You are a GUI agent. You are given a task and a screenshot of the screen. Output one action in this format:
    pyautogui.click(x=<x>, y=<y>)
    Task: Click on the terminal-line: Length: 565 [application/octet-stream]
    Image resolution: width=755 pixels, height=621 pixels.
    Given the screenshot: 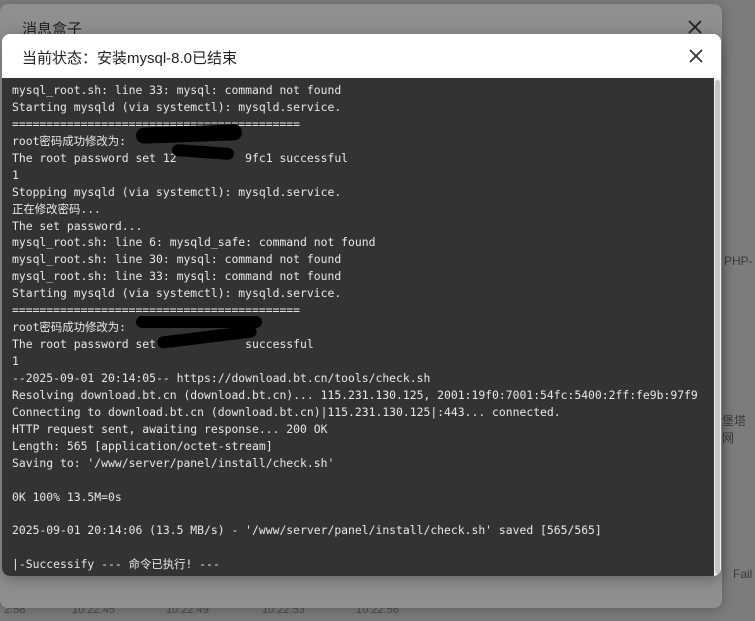 What is the action you would take?
    pyautogui.click(x=142, y=445)
    